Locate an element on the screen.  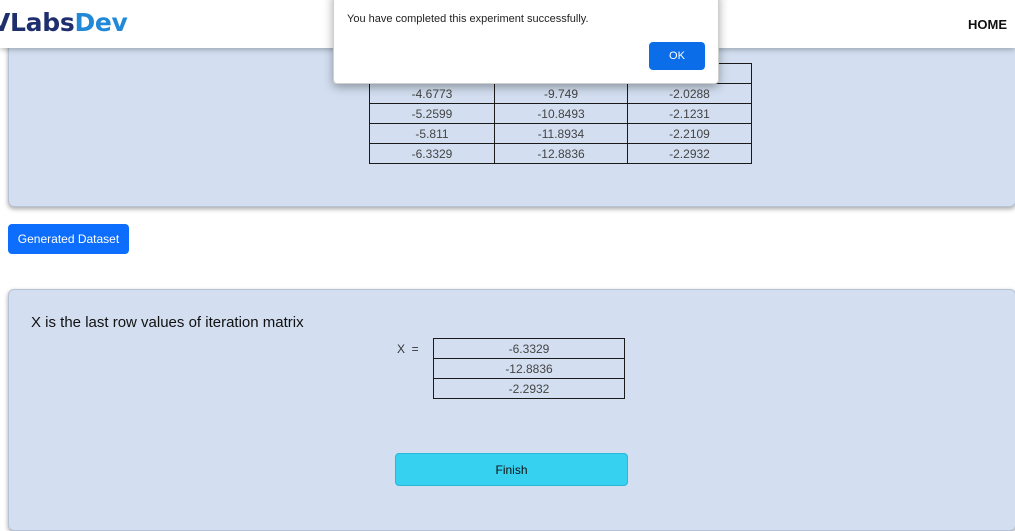
brand-text-vlabs: VLabs is located at coordinates (37, 22).